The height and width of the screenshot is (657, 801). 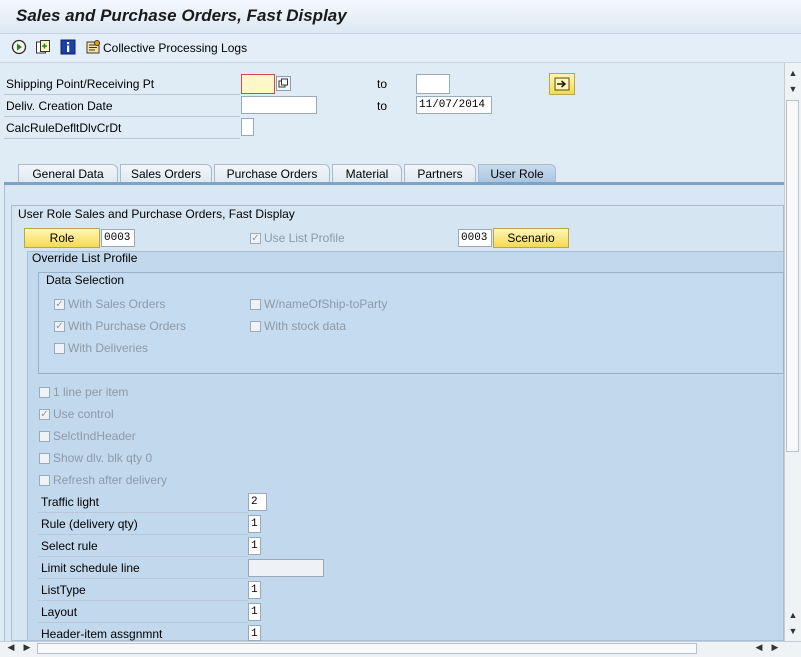 I want to click on tab-material: Material, so click(x=367, y=174).